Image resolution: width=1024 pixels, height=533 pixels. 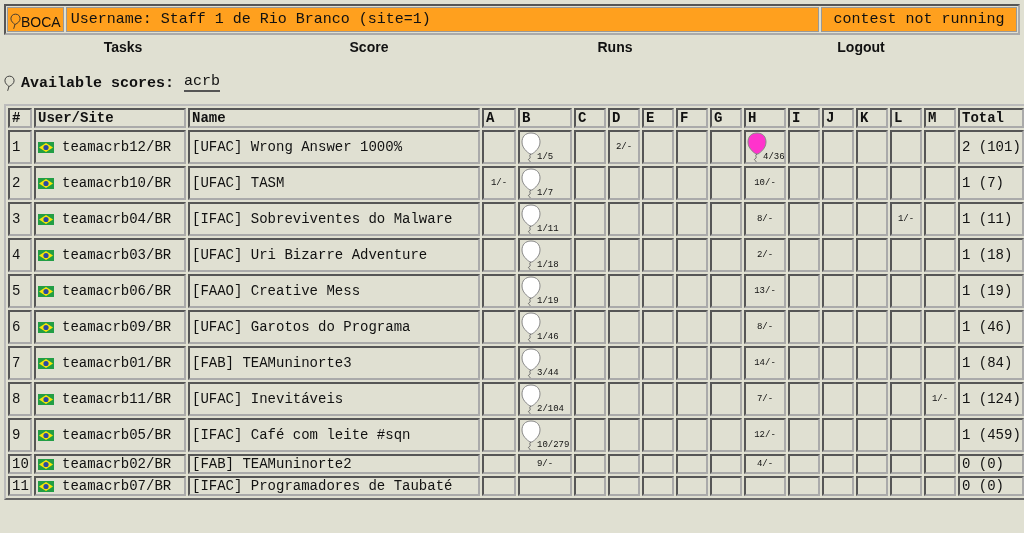 What do you see at coordinates (545, 464) in the screenshot?
I see `result-text: 9/-` at bounding box center [545, 464].